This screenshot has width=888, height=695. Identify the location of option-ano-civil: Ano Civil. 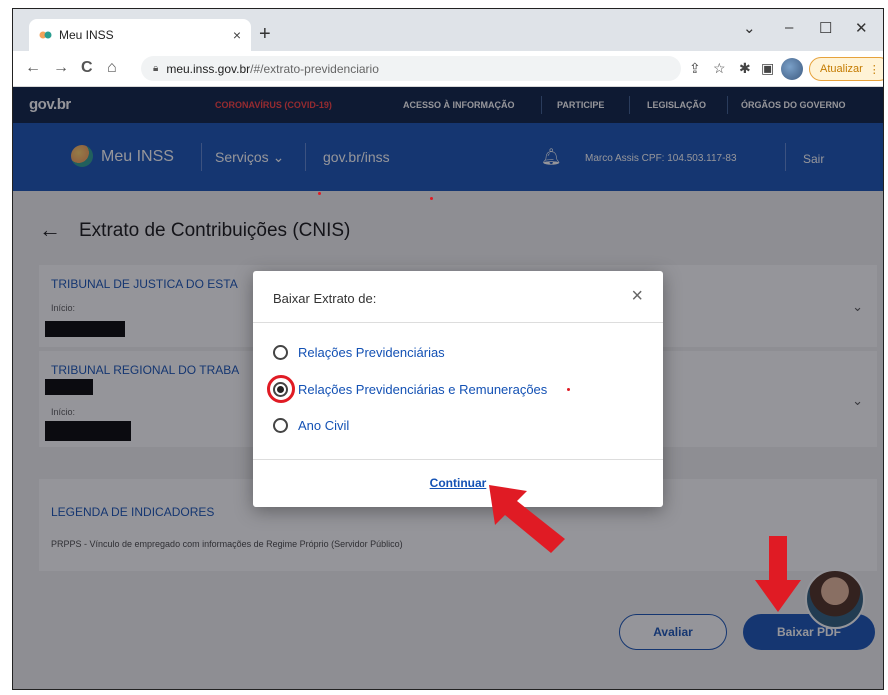
(311, 425).